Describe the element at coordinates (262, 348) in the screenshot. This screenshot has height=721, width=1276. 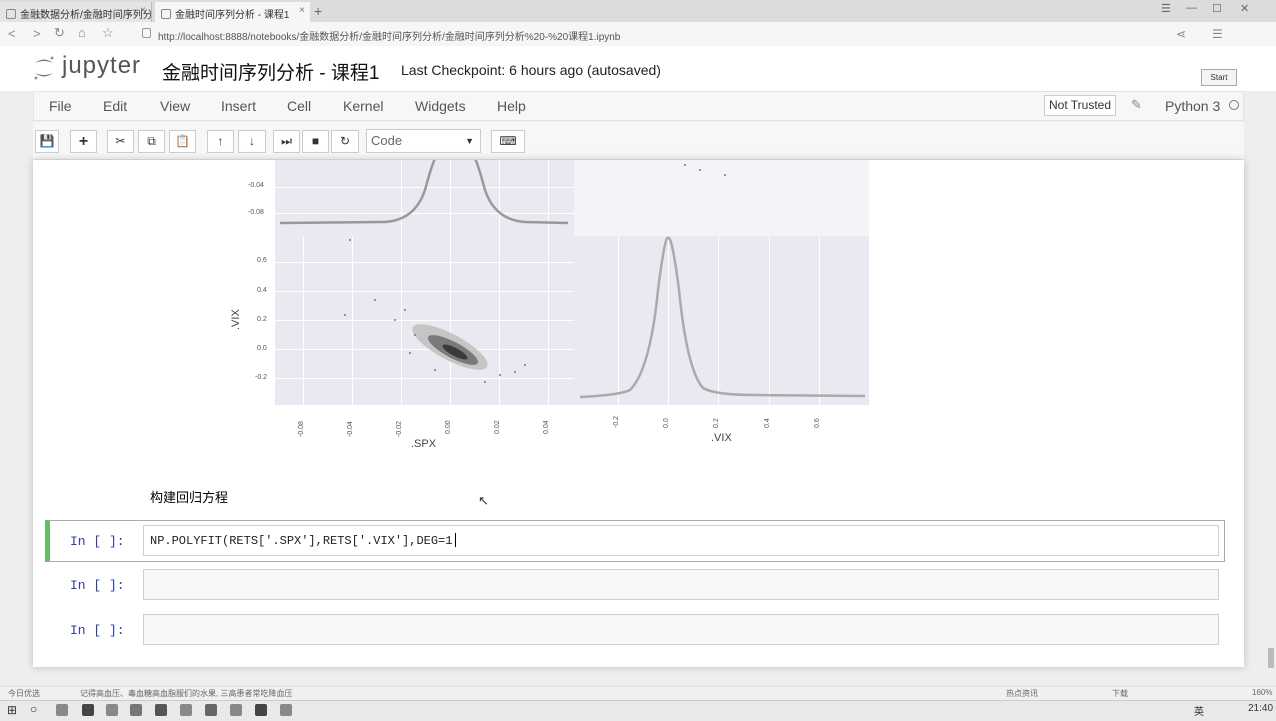
I see `y-tick: 0.0` at that location.